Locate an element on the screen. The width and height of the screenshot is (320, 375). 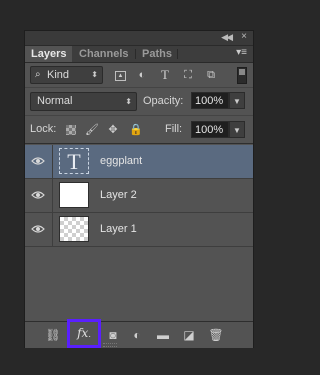
type-filter-icon: T is located at coordinates (165, 74).